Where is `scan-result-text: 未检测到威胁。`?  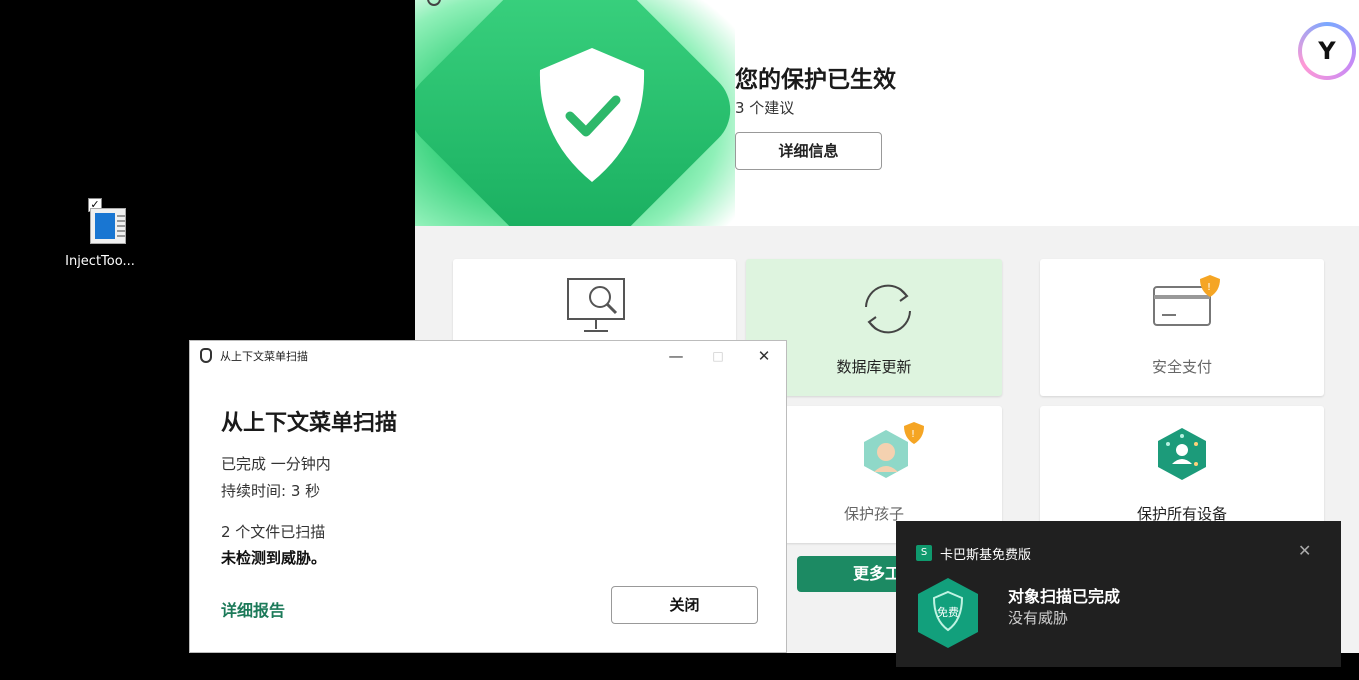 scan-result-text: 未检测到威胁。 is located at coordinates (274, 558).